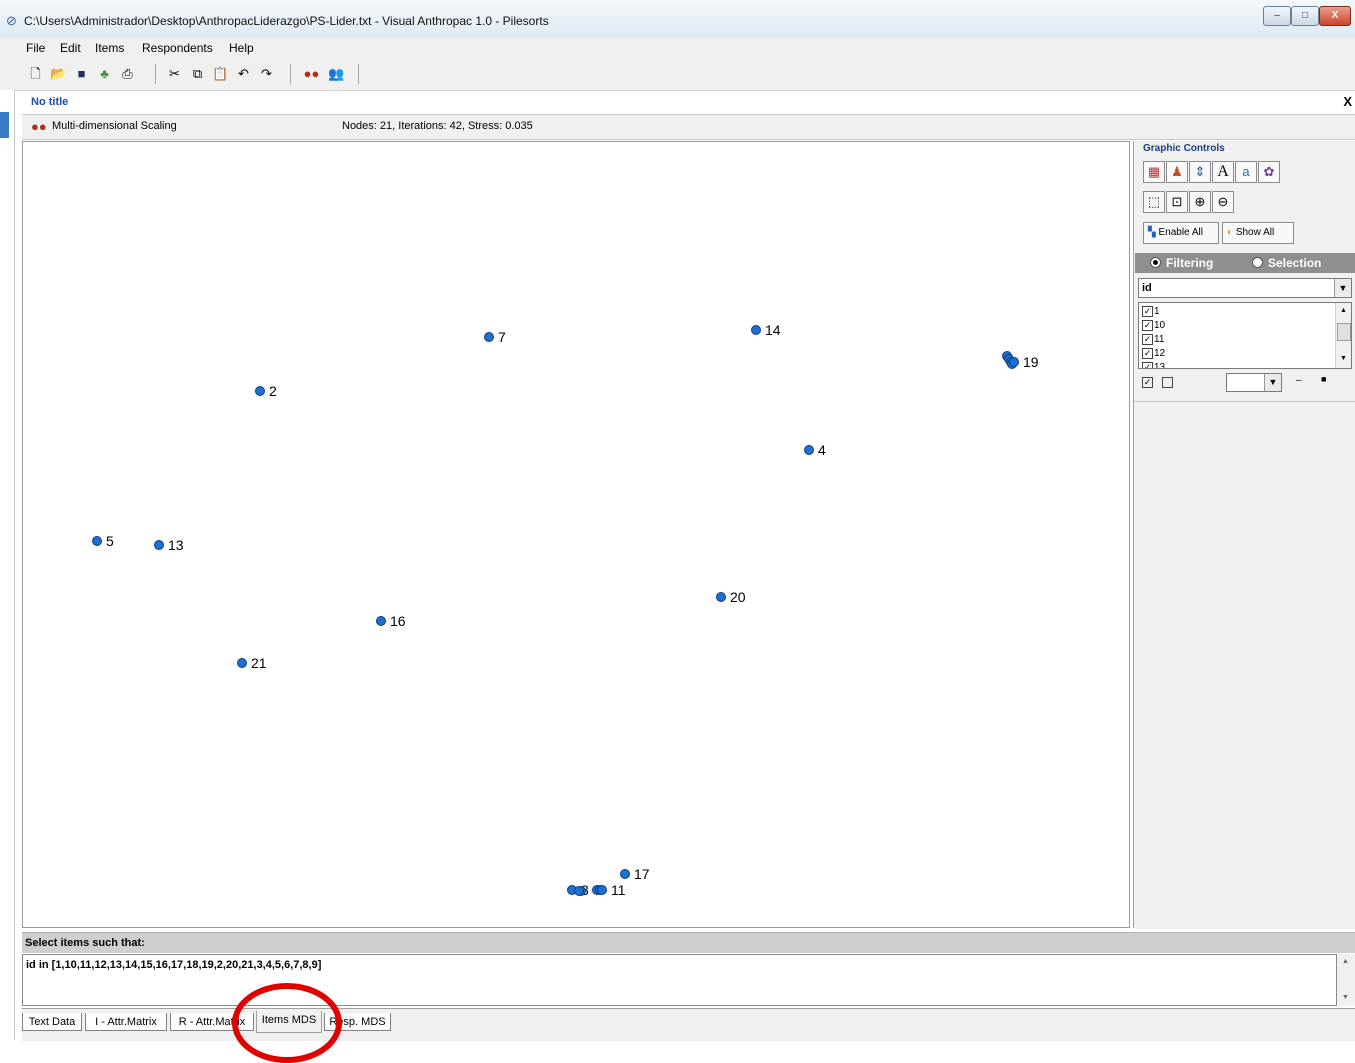 The image size is (1355, 1063). I want to click on point-label-2: 2, so click(273, 391).